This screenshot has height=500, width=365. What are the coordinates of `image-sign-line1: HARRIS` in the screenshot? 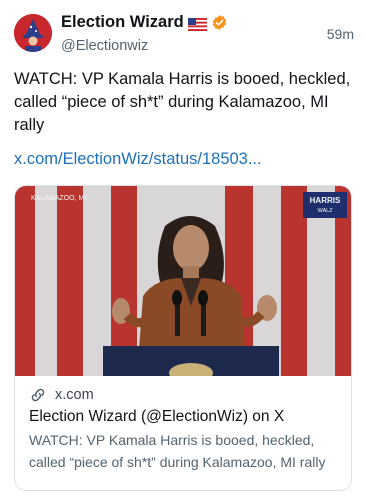 It's located at (325, 200).